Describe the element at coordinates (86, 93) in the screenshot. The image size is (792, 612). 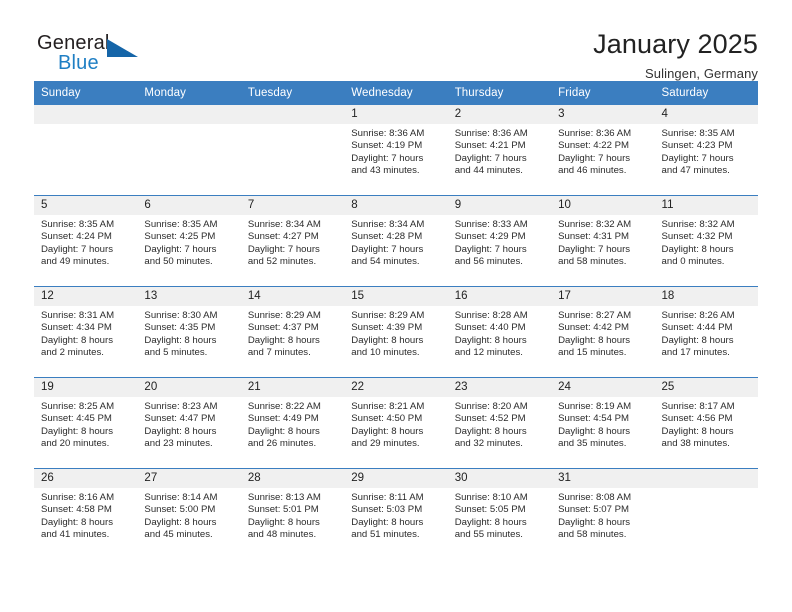
I see `weekday-header-sunday: Sunday` at that location.